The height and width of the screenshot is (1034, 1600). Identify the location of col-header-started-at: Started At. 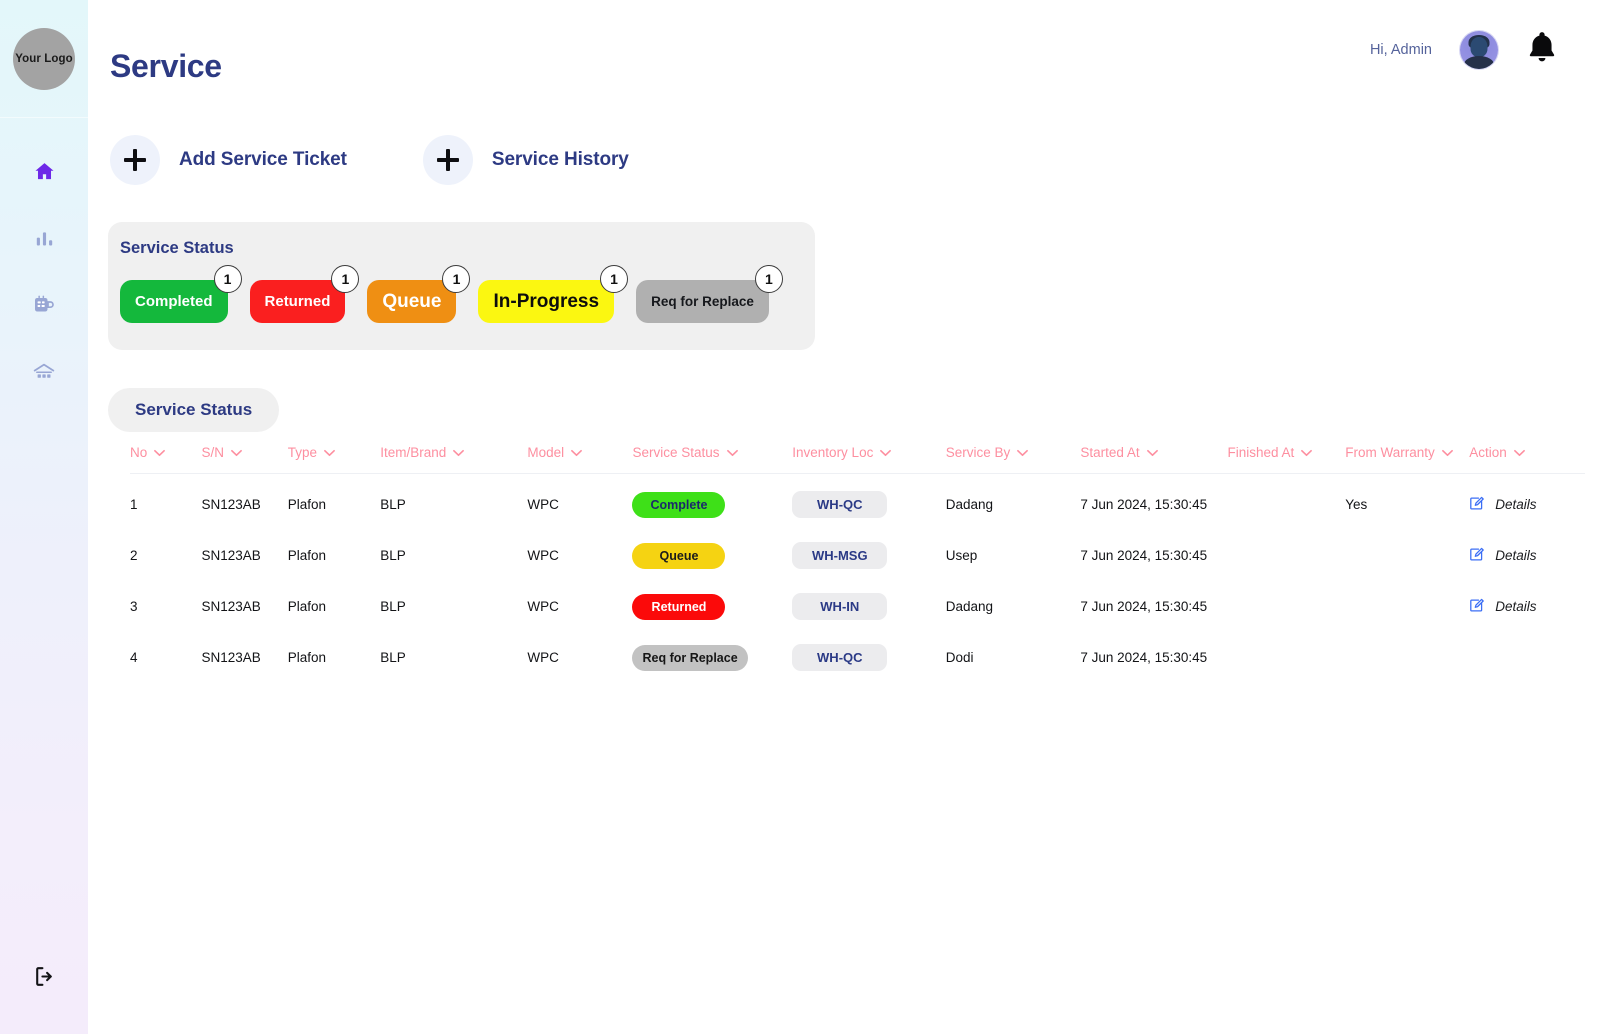
(1154, 459).